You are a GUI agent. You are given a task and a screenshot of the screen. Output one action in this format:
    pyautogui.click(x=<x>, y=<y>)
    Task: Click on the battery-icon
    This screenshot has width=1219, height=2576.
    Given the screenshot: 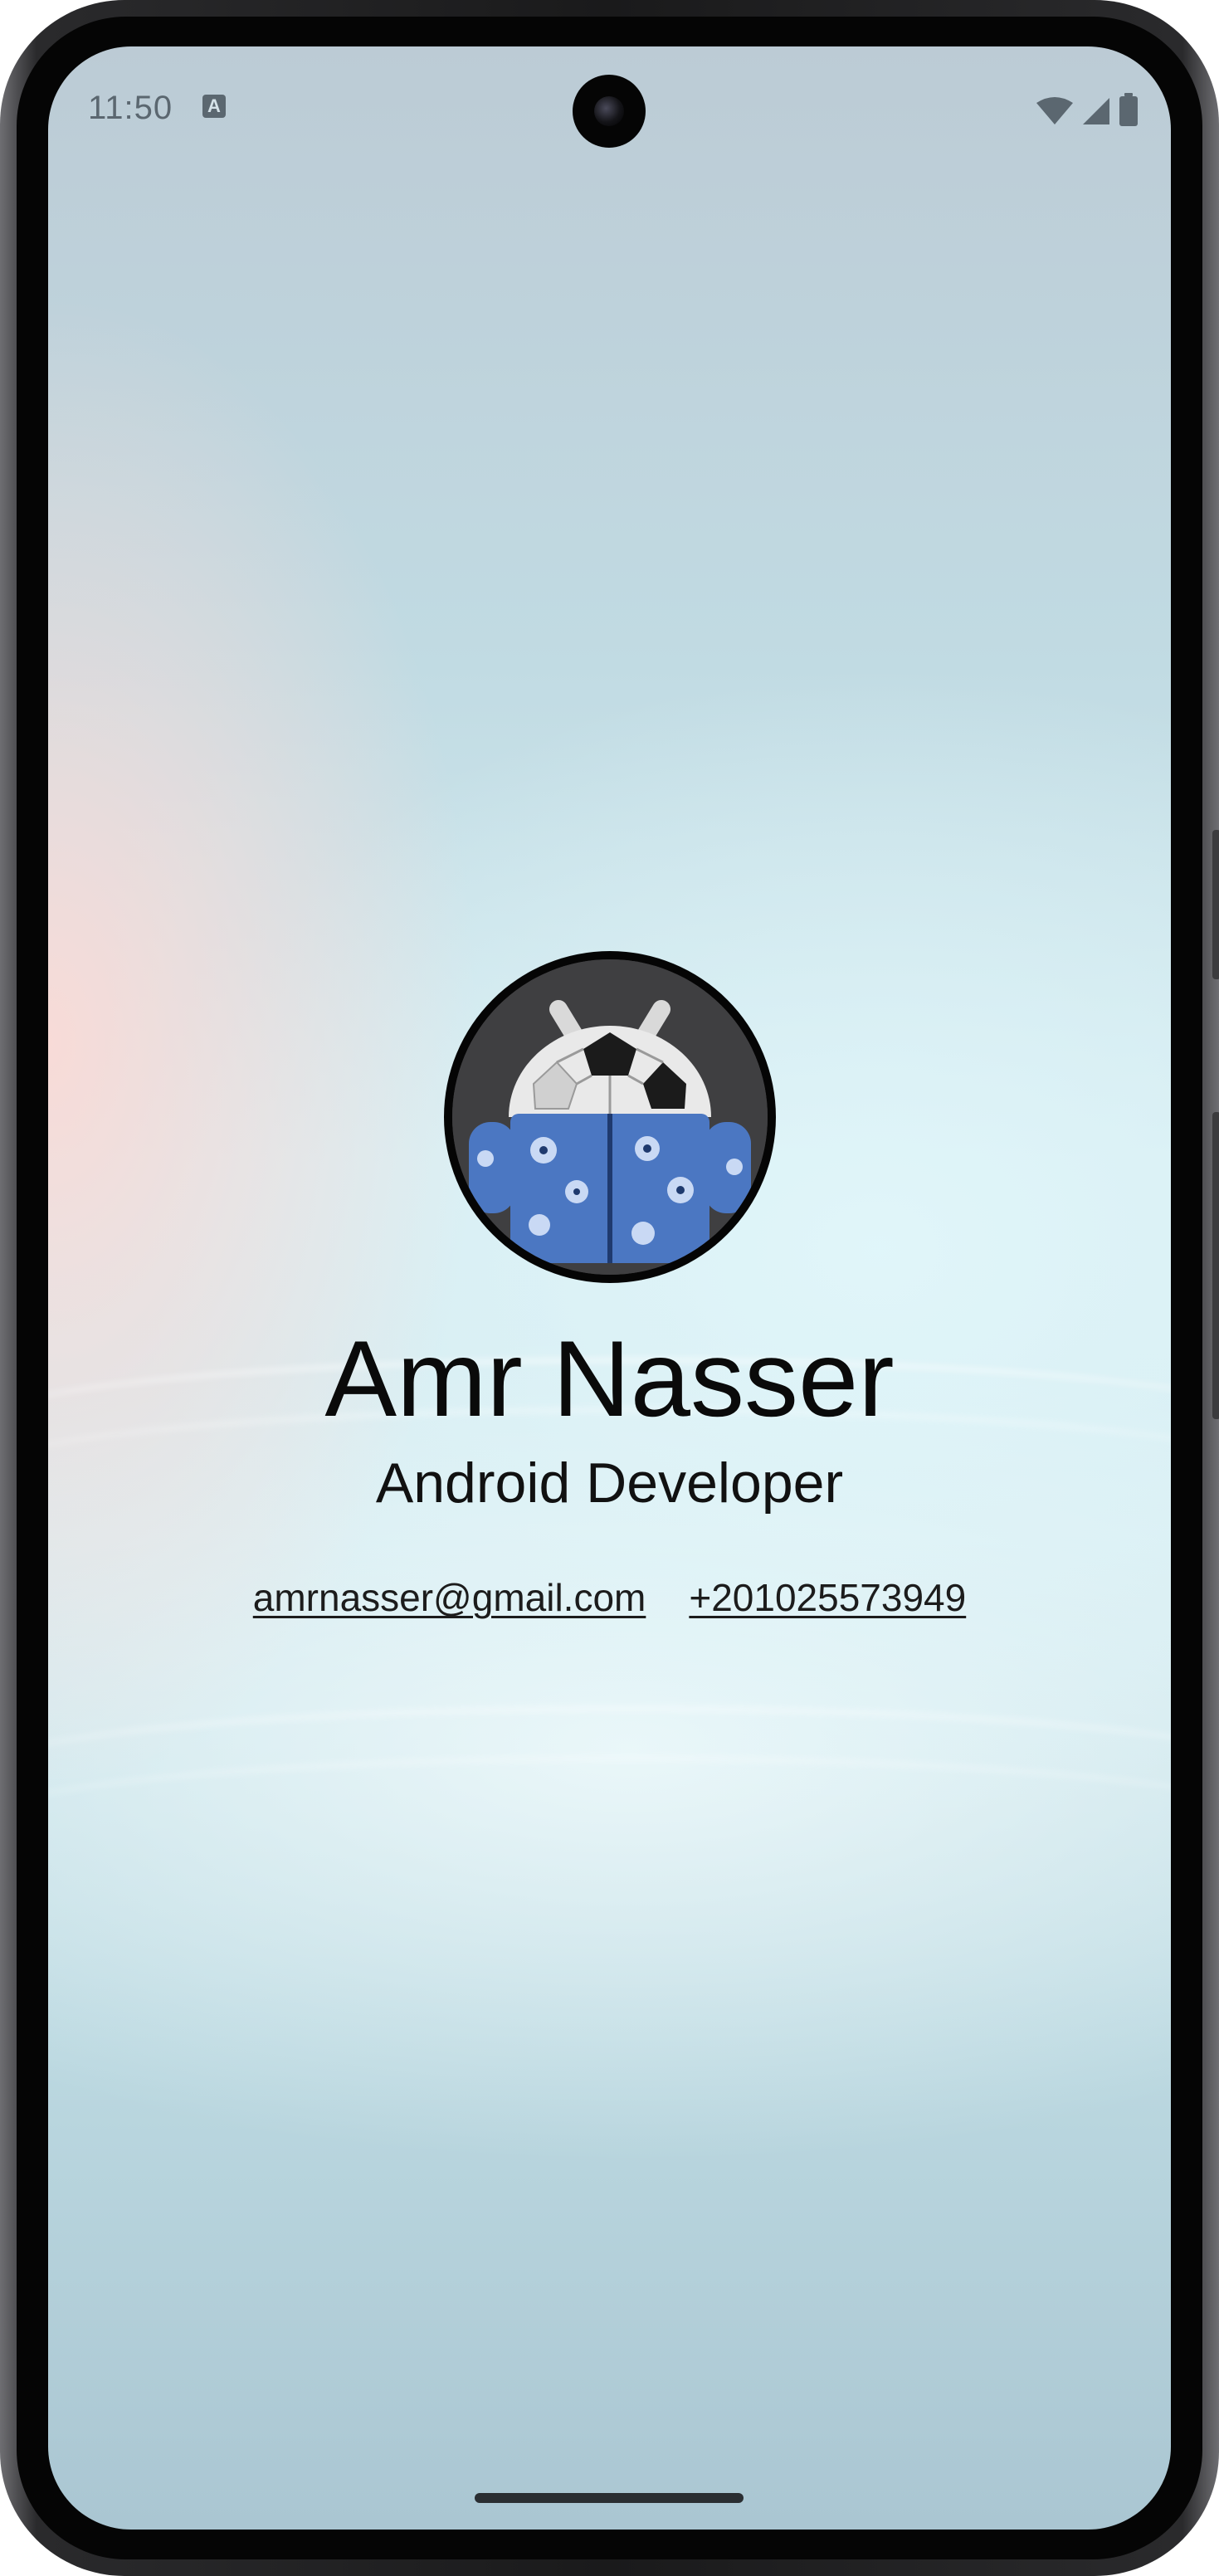 What is the action you would take?
    pyautogui.click(x=1129, y=109)
    